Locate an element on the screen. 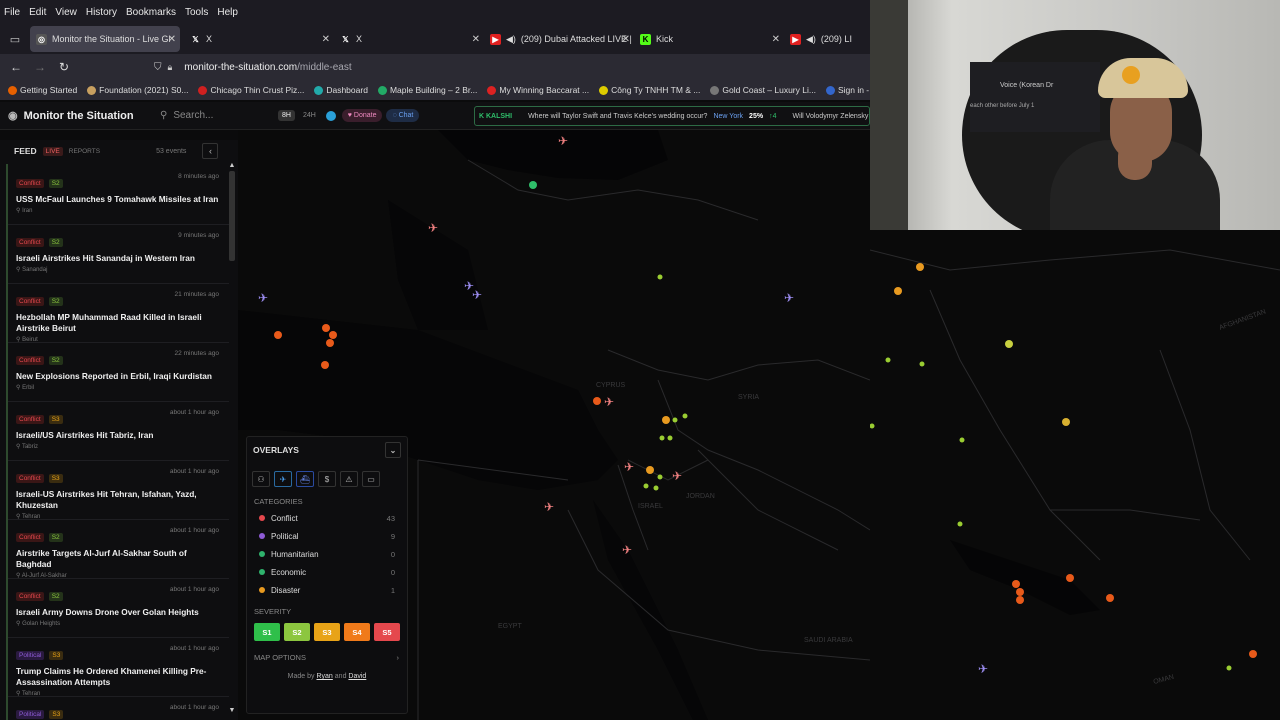 The image size is (1280, 720). severity-filters: S1 S2 S3 S4 S5 is located at coordinates (327, 632).